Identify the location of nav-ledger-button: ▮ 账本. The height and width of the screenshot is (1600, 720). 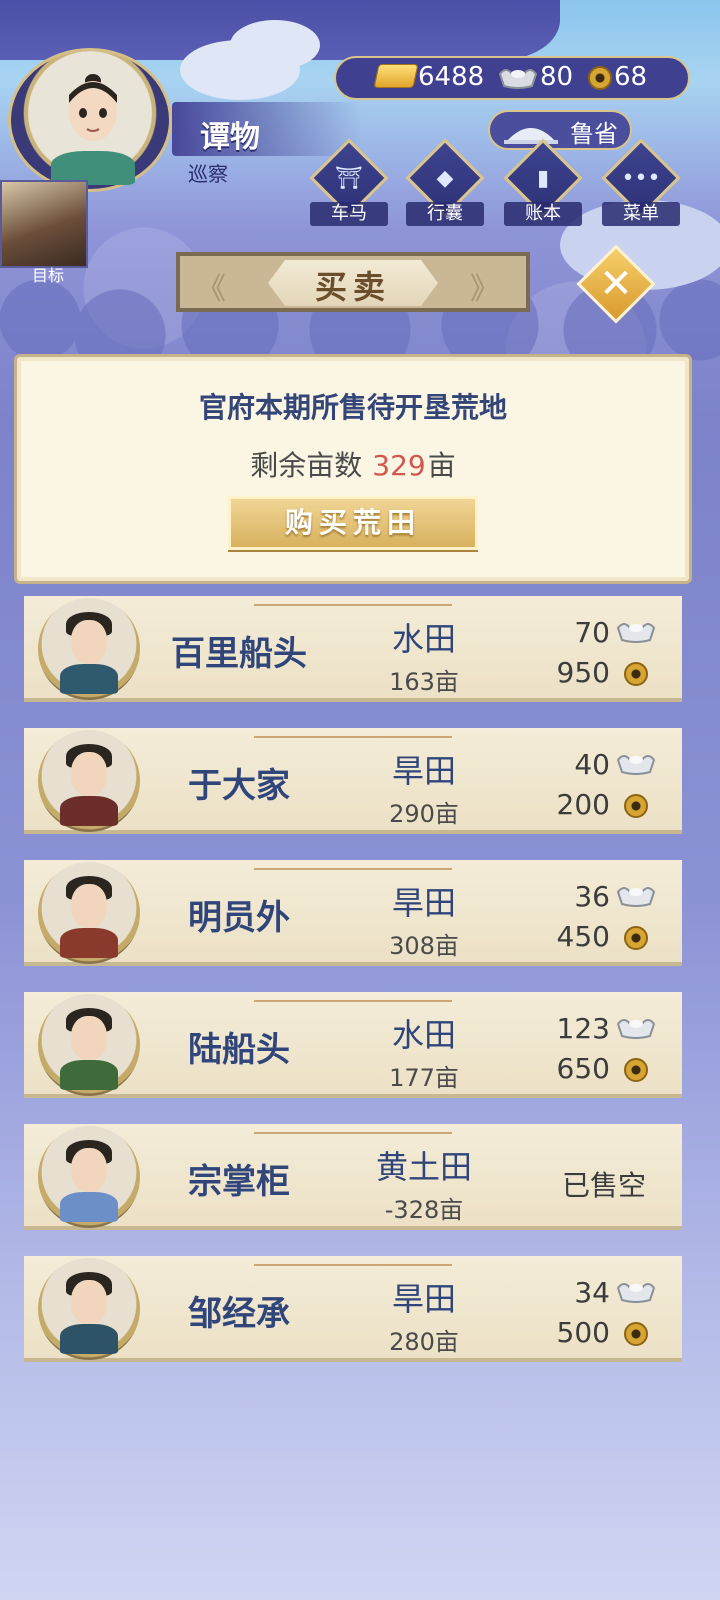
(543, 183).